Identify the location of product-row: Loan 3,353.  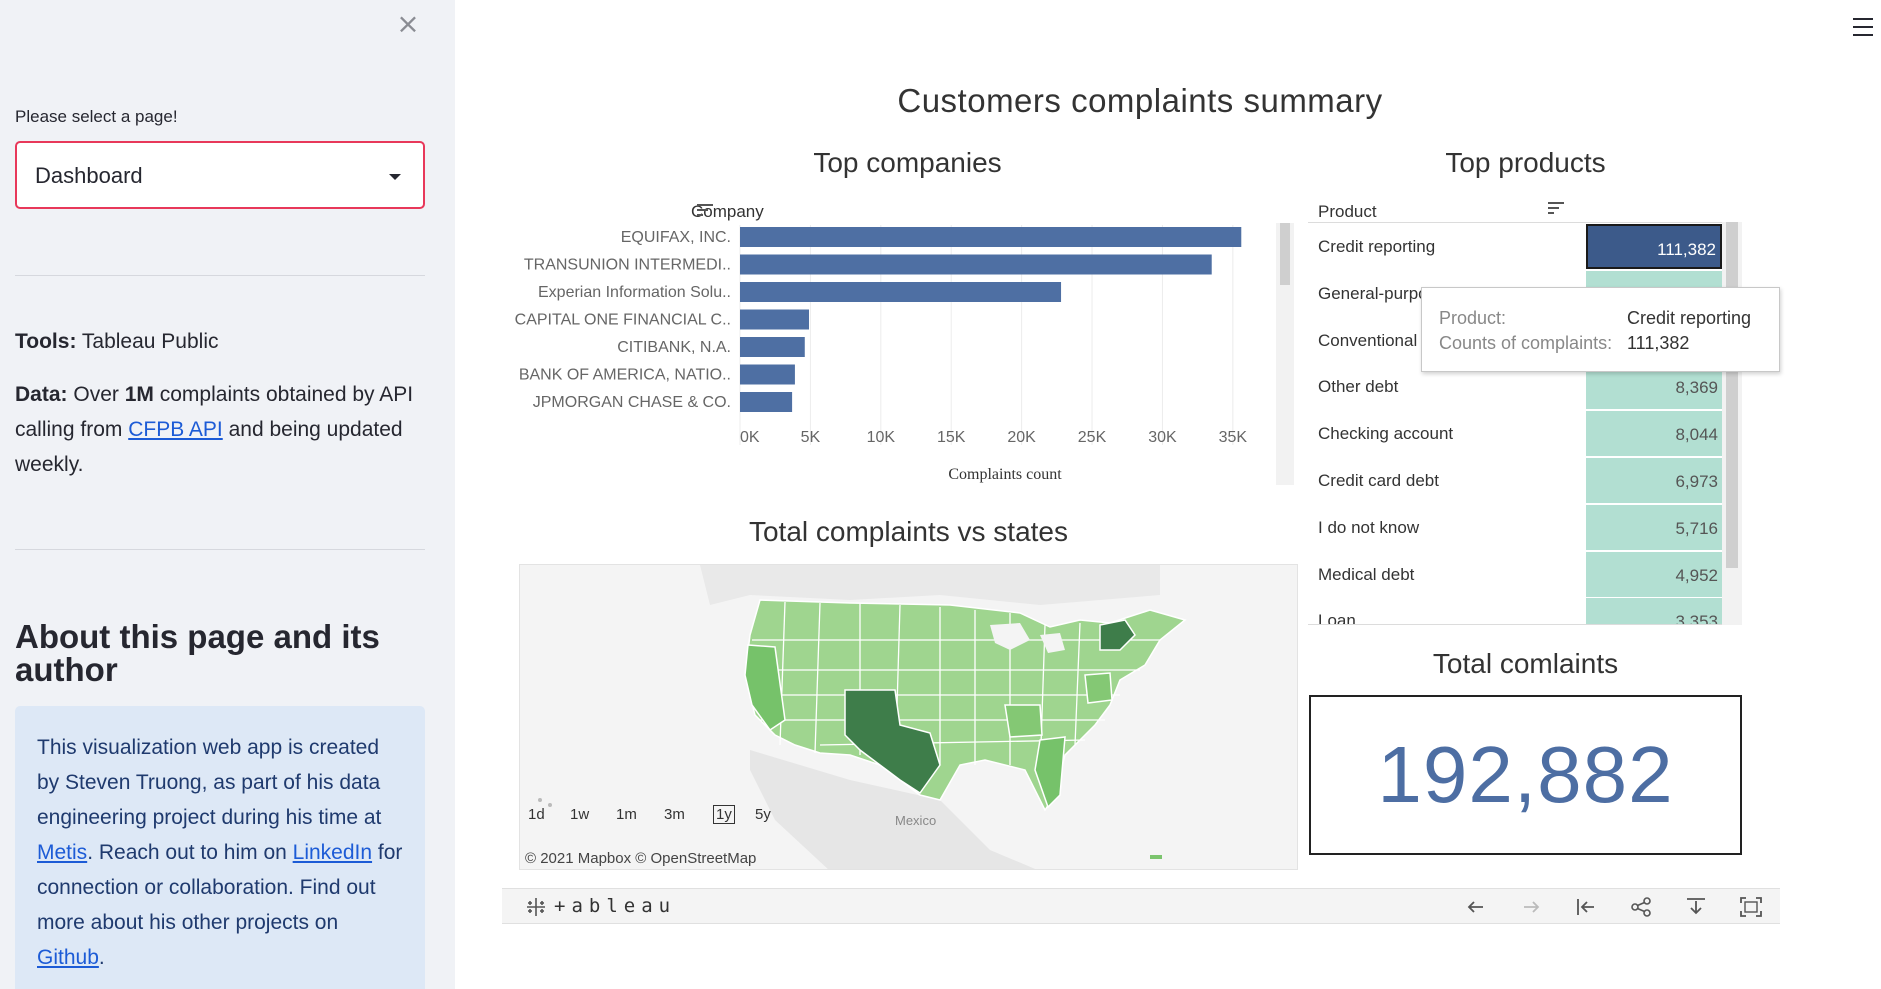
(1525, 611).